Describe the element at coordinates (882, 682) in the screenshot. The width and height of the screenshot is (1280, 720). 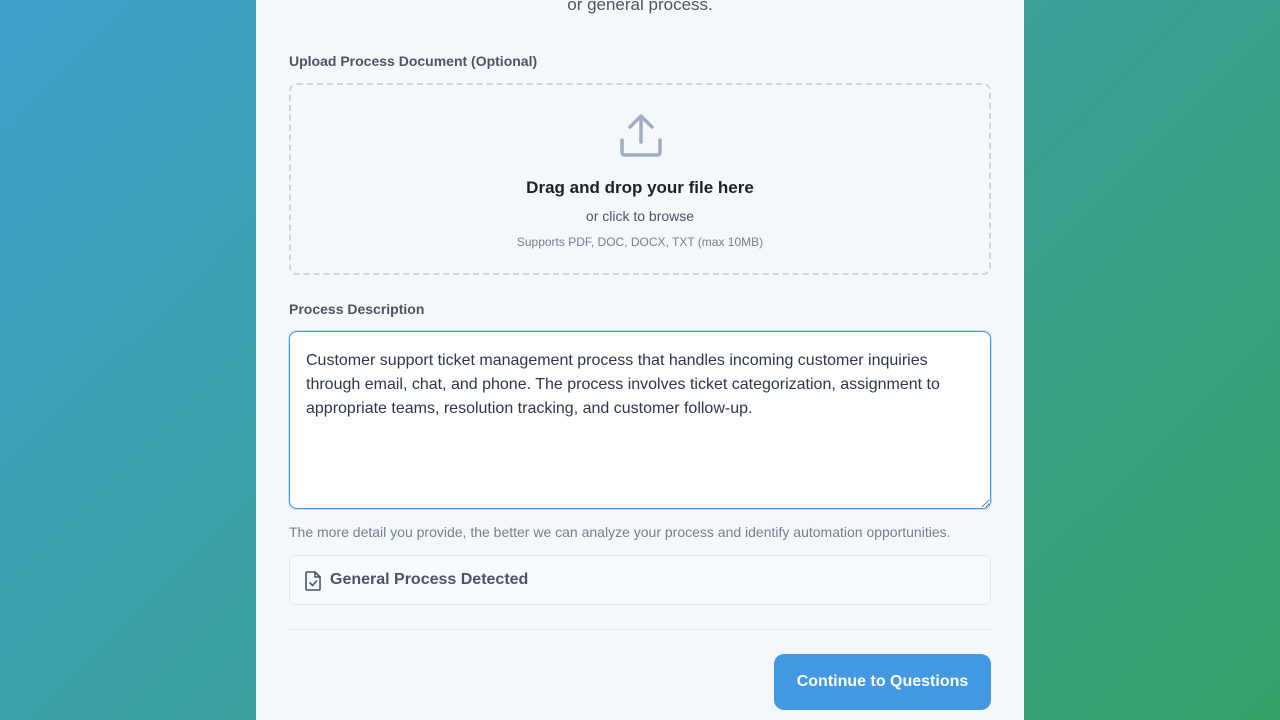
I see `continue-button: Continue to Questions` at that location.